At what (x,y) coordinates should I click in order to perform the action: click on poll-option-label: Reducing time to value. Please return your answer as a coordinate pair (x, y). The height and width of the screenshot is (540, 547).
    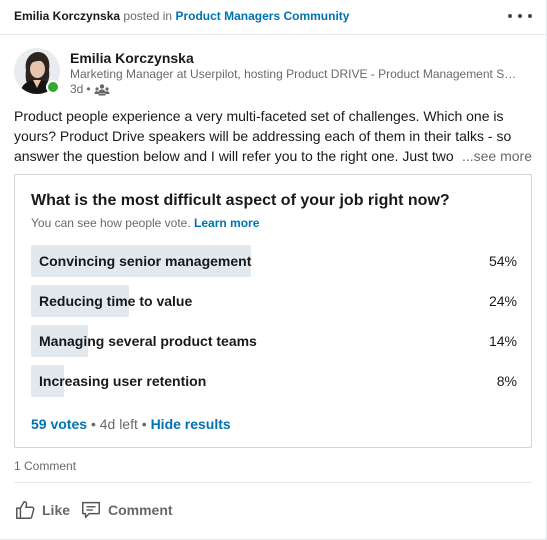
    Looking at the image, I should click on (116, 301).